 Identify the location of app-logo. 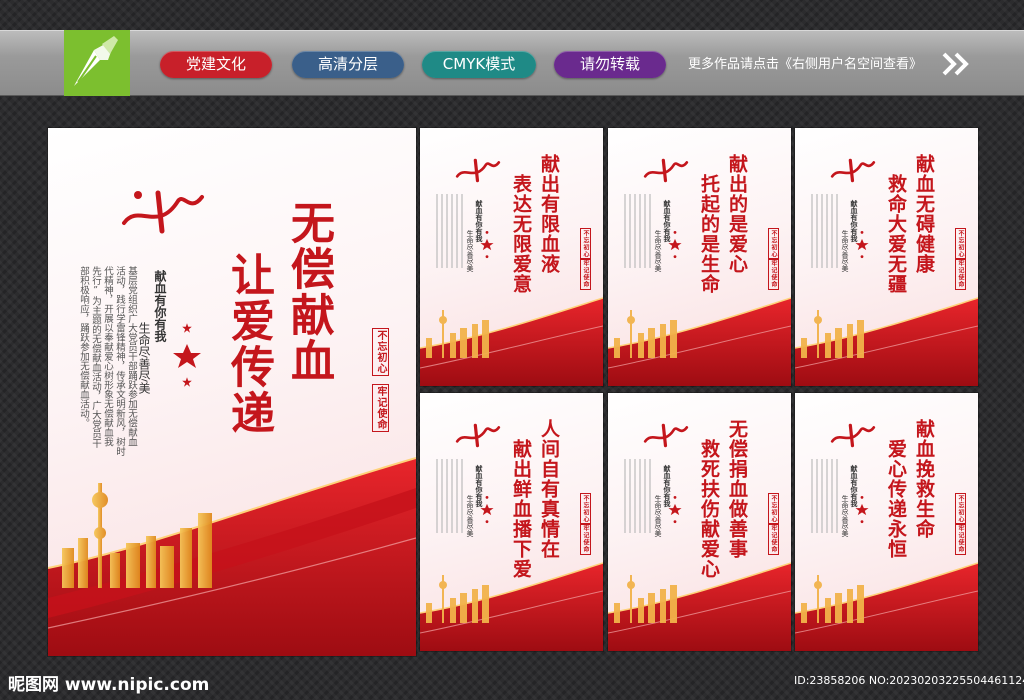
(97, 63).